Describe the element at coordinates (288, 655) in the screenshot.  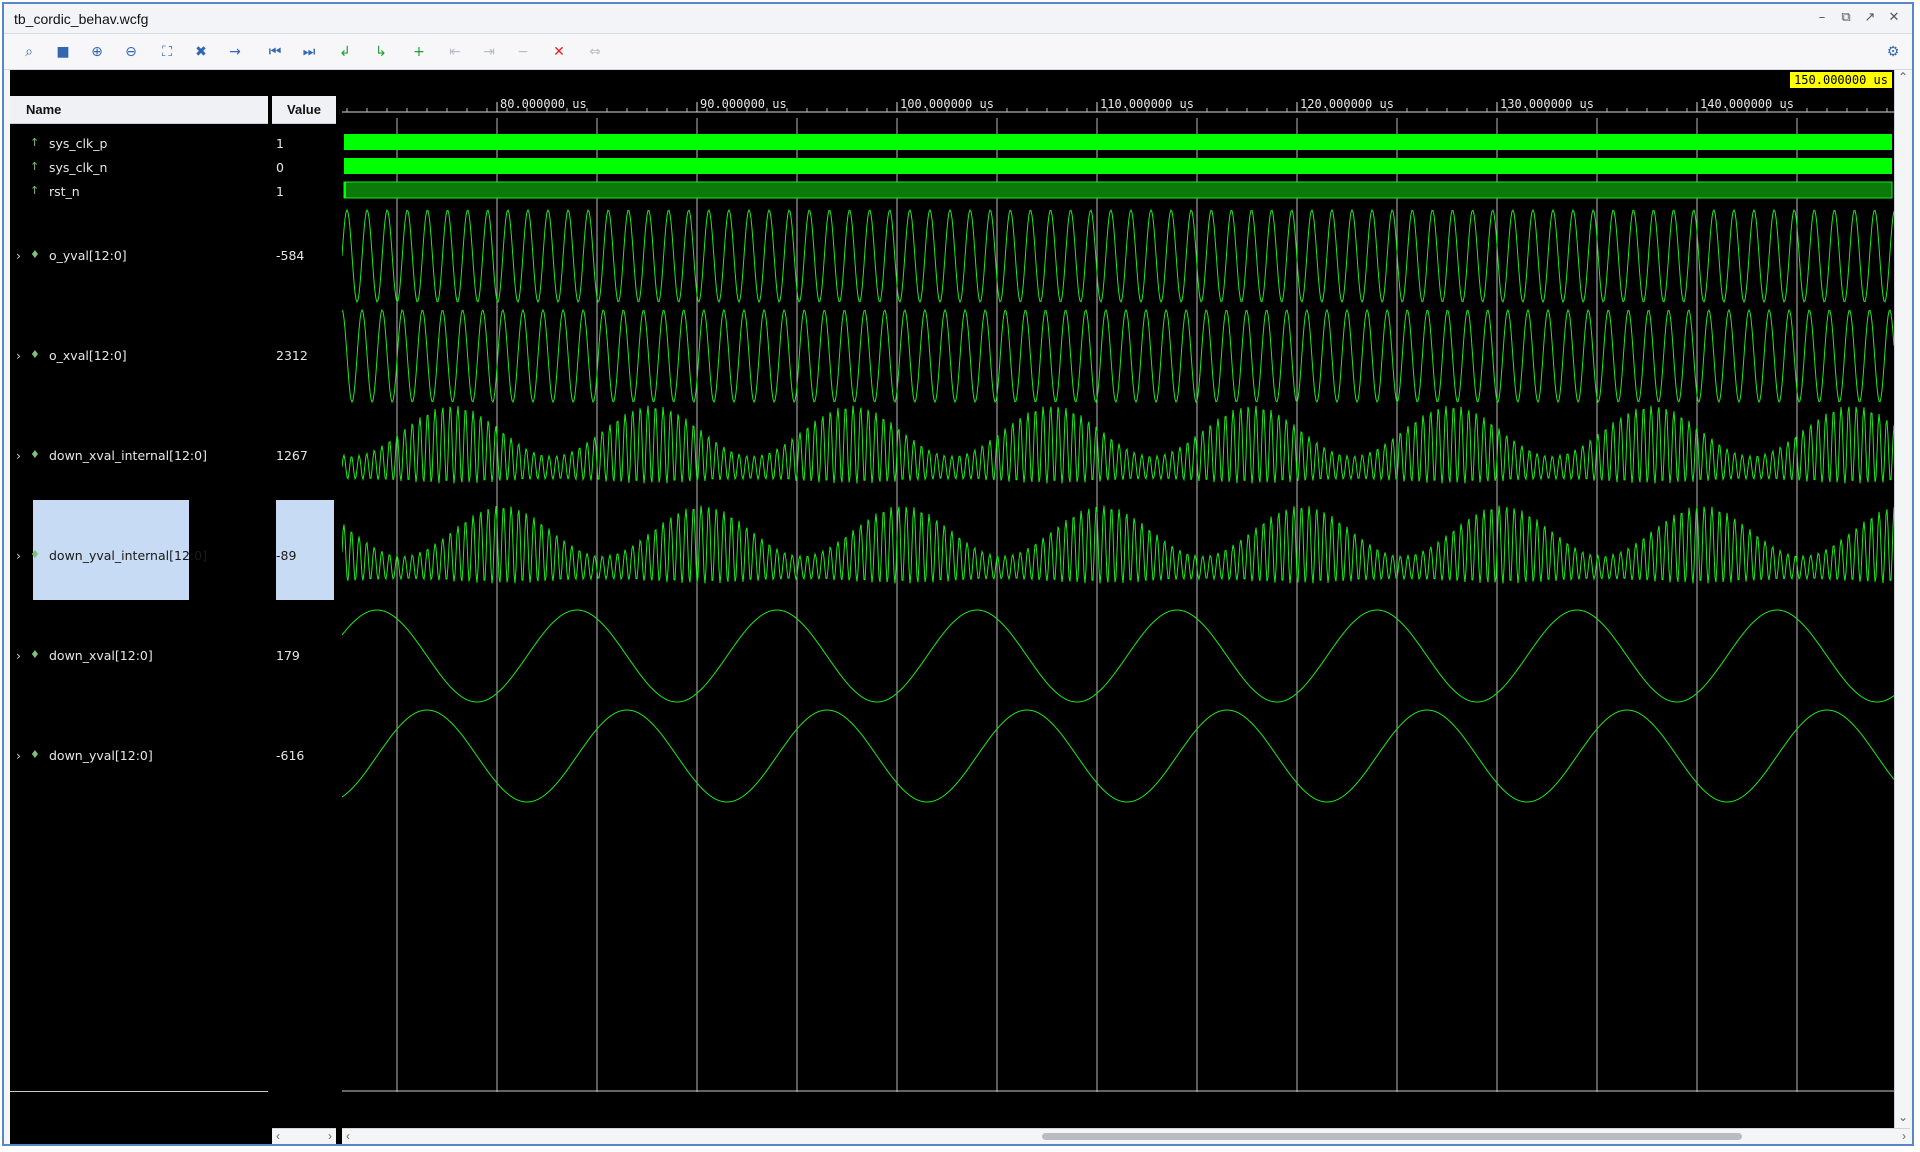
I see `signal-value: 179` at that location.